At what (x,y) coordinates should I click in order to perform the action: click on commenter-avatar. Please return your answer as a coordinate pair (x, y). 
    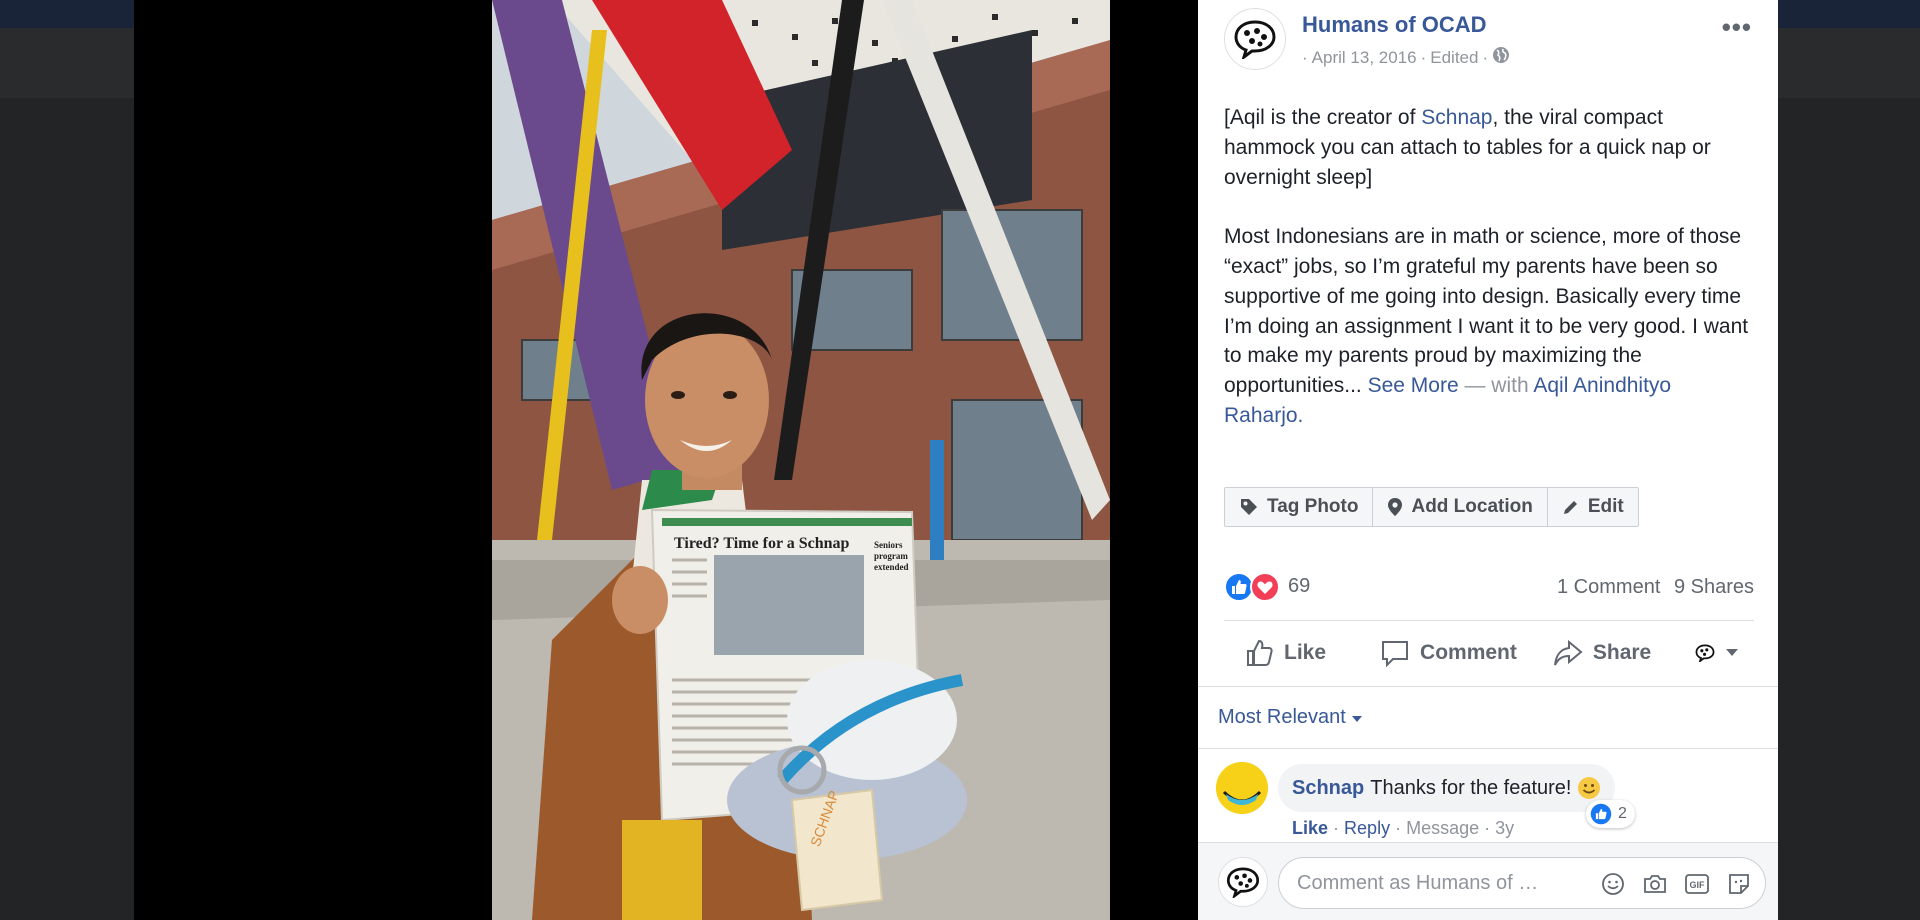
    Looking at the image, I should click on (1242, 788).